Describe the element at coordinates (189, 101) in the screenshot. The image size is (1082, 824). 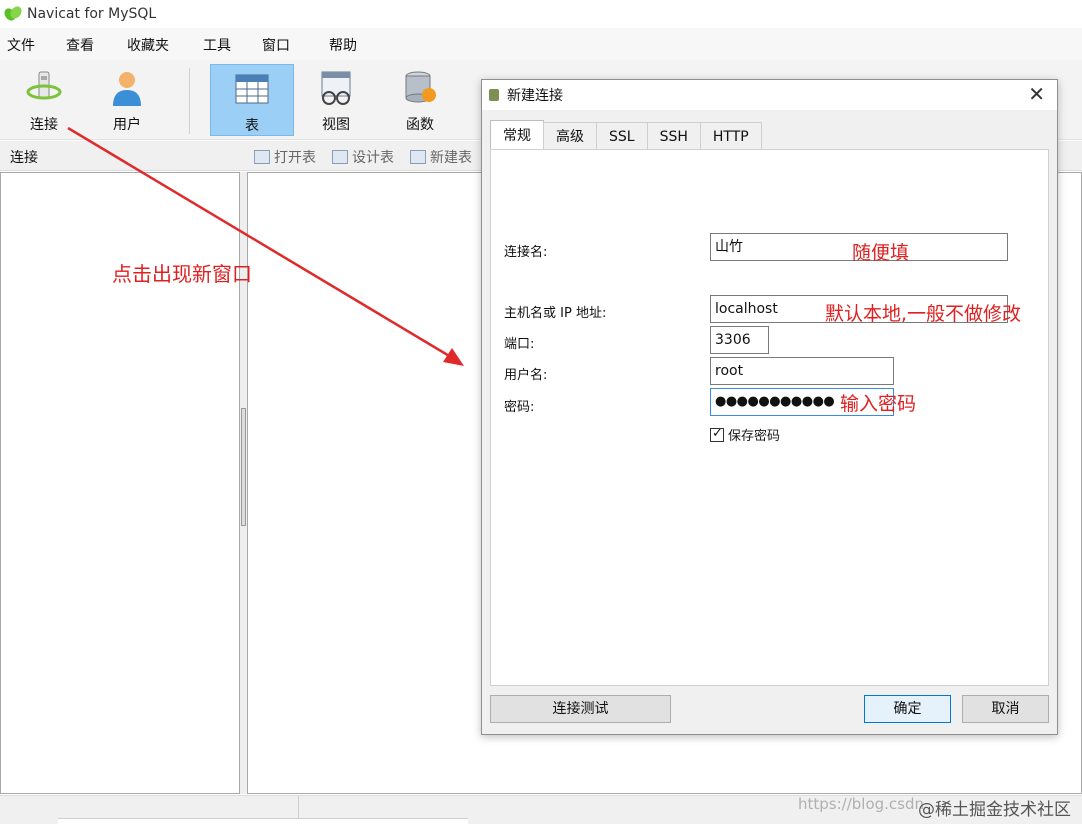
I see `toolbar-divider` at that location.